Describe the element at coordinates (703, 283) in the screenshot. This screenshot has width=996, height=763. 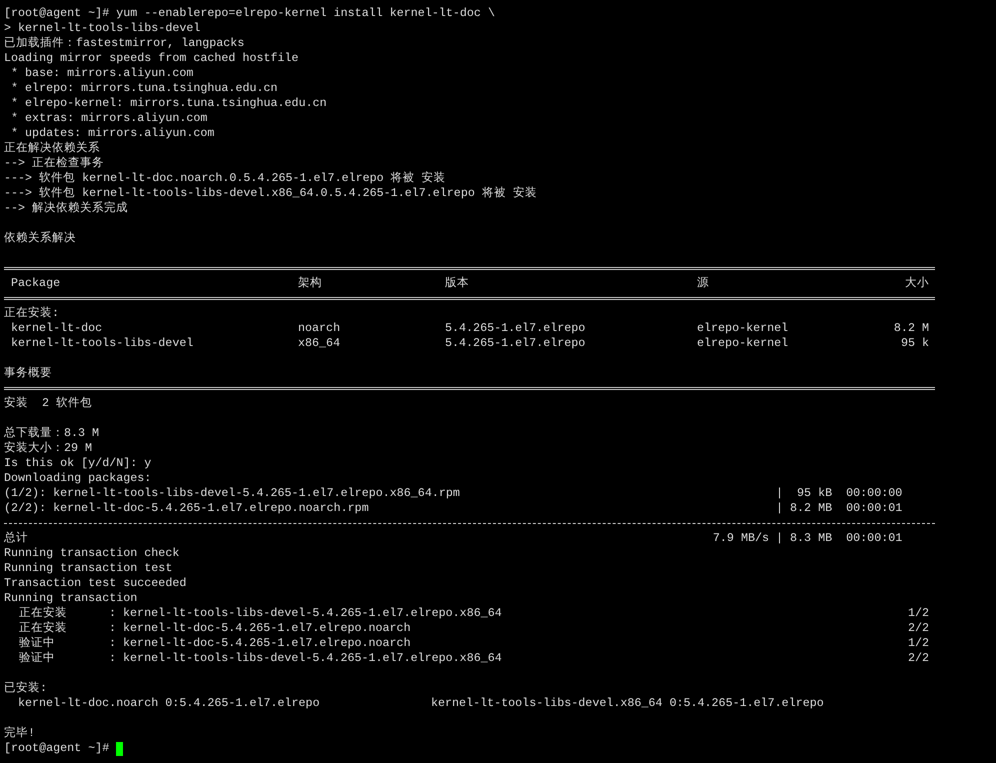
I see `column-header: 源` at that location.